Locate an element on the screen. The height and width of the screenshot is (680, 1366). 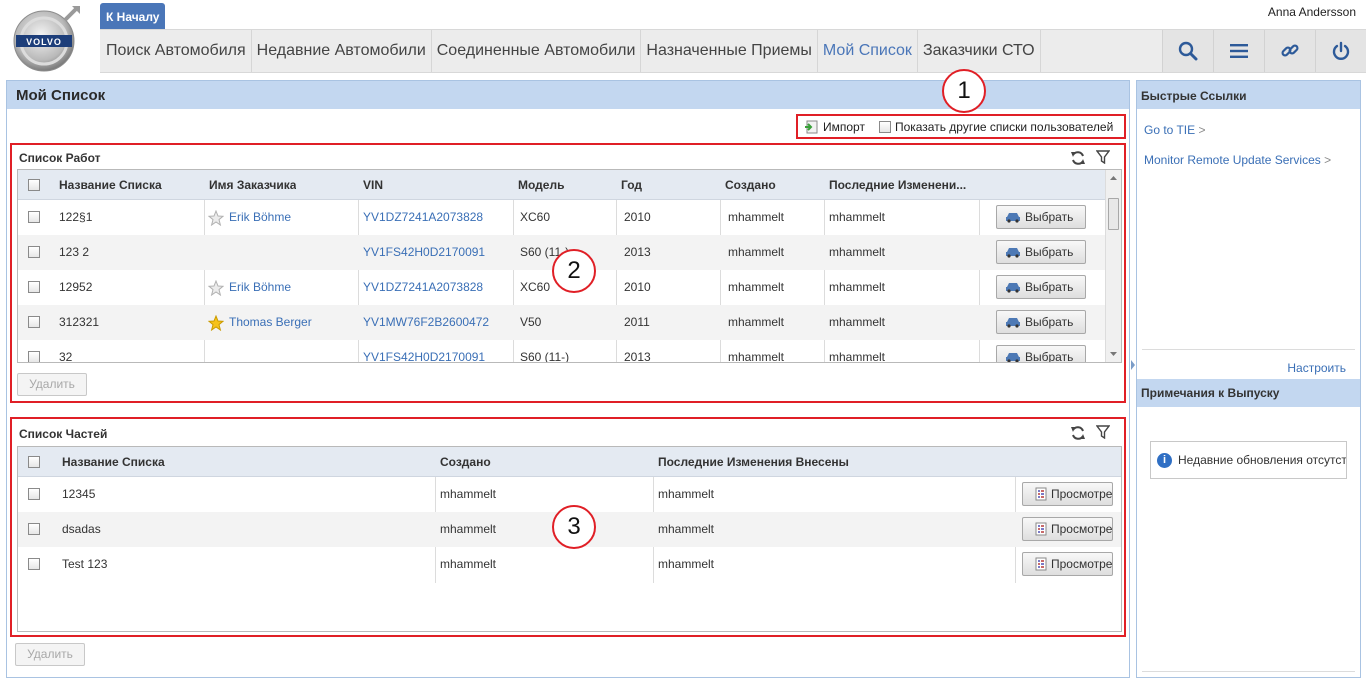
model-cell: V50 is located at coordinates (531, 322).